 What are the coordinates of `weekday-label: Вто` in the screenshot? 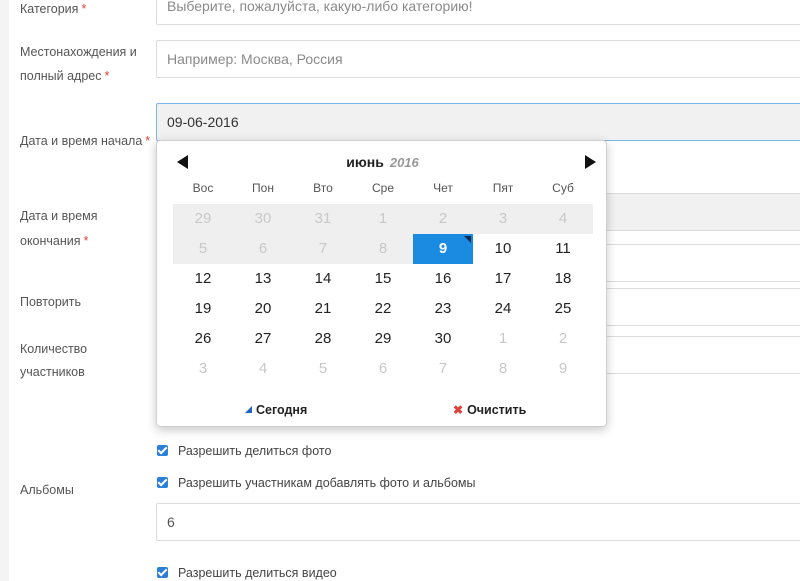 It's located at (323, 188).